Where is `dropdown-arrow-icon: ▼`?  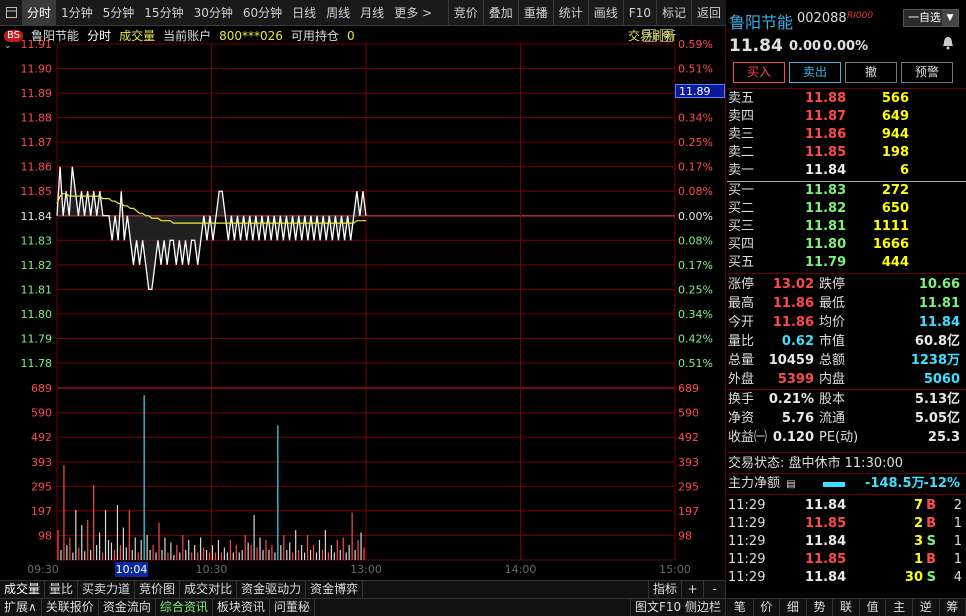 dropdown-arrow-icon: ▼ is located at coordinates (950, 18).